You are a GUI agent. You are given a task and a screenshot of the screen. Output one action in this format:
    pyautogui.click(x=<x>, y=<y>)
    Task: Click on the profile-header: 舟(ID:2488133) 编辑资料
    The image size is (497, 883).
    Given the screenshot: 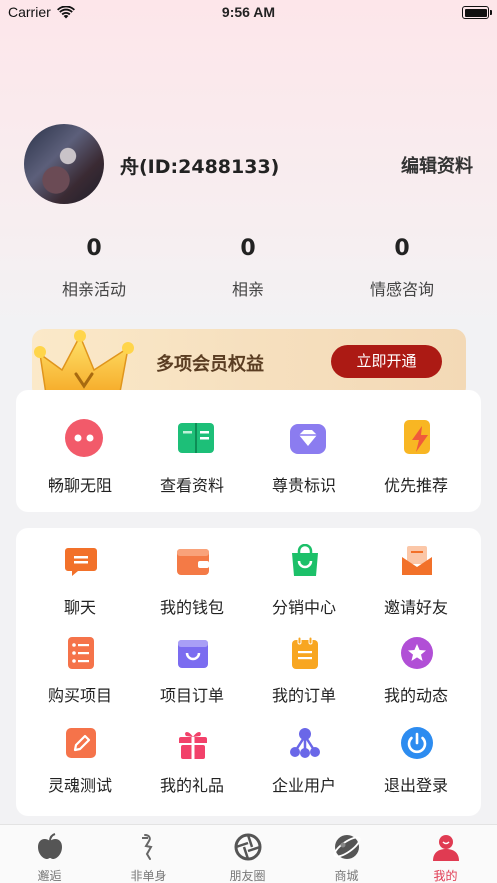 What is the action you would take?
    pyautogui.click(x=248, y=165)
    